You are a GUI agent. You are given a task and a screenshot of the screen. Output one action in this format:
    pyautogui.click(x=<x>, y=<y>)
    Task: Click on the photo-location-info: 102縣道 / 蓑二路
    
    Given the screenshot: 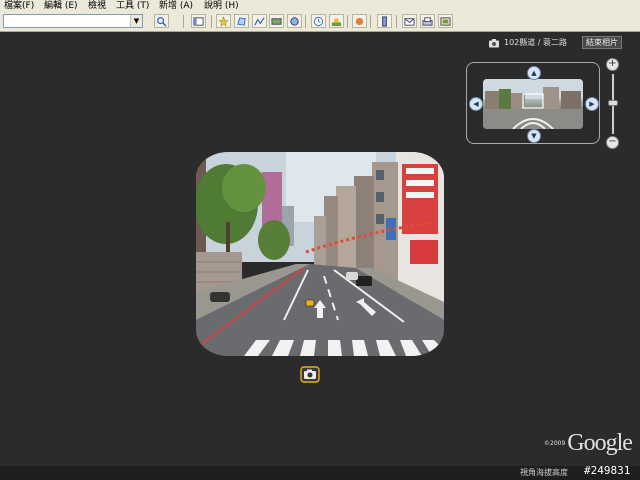 What is the action you would take?
    pyautogui.click(x=527, y=43)
    